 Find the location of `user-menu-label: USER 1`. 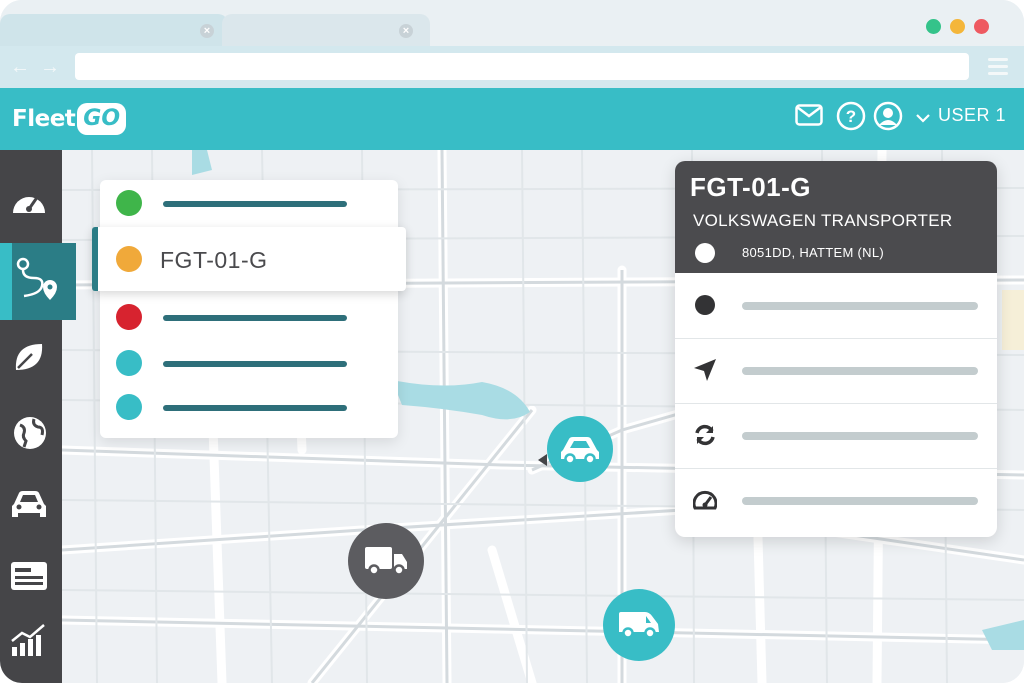

user-menu-label: USER 1 is located at coordinates (972, 115).